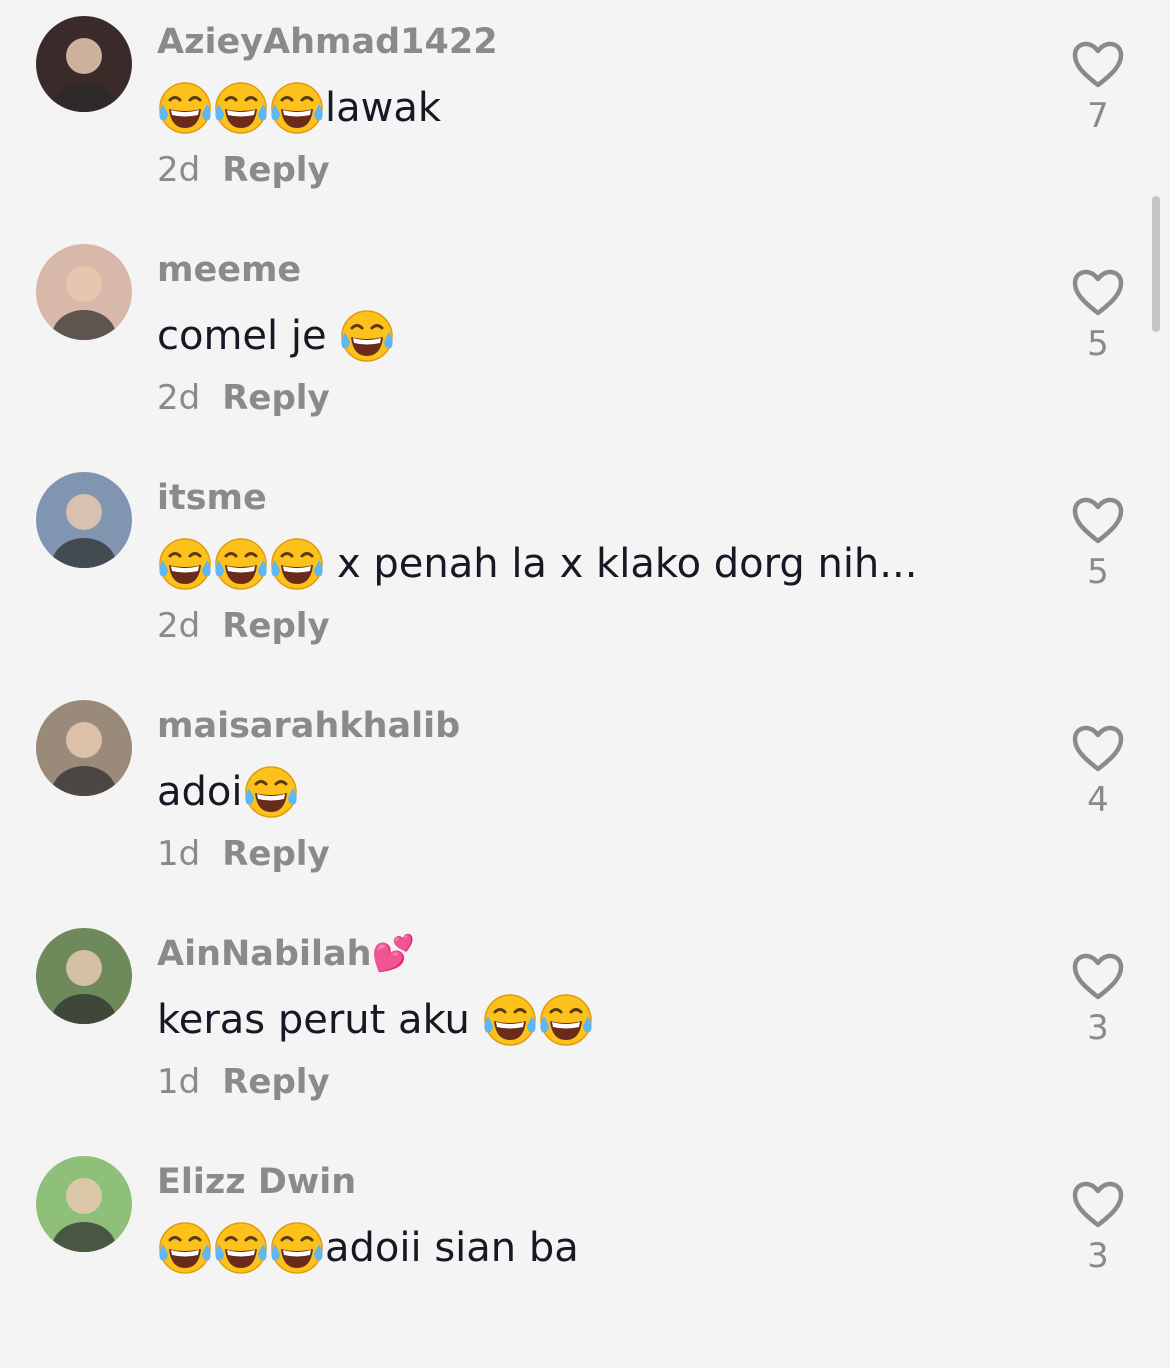 The height and width of the screenshot is (1368, 1170). What do you see at coordinates (1098, 800) in the screenshot?
I see `like-count: 4` at bounding box center [1098, 800].